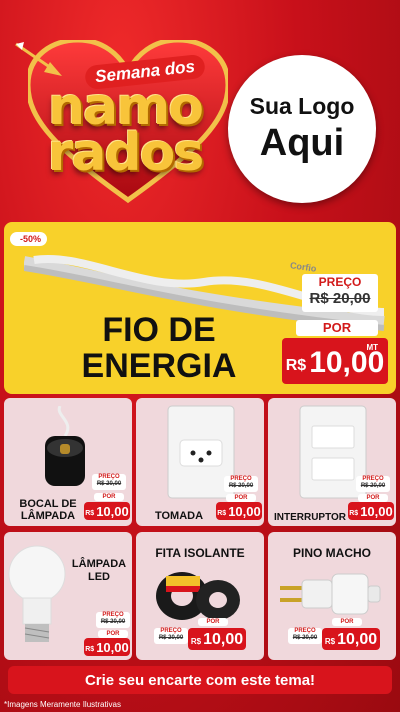 The image size is (400, 712). Describe the element at coordinates (200, 462) in the screenshot. I see `product-card-tomada: TOMADA PREÇO R$ 20,00 POR R$ 10,00` at that location.